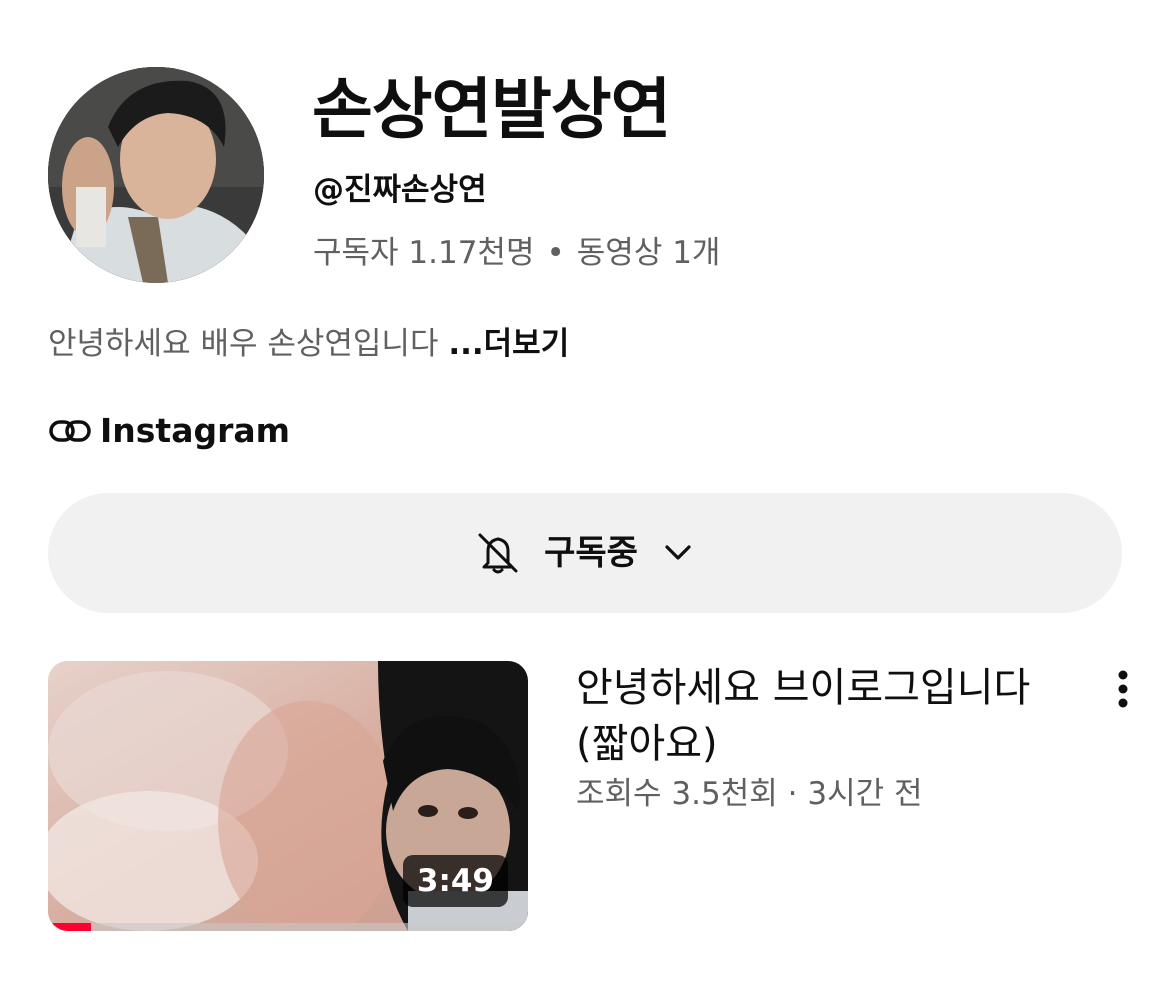  What do you see at coordinates (243, 344) in the screenshot?
I see `description-text: 안녕하세요 배우 손상연입니다` at bounding box center [243, 344].